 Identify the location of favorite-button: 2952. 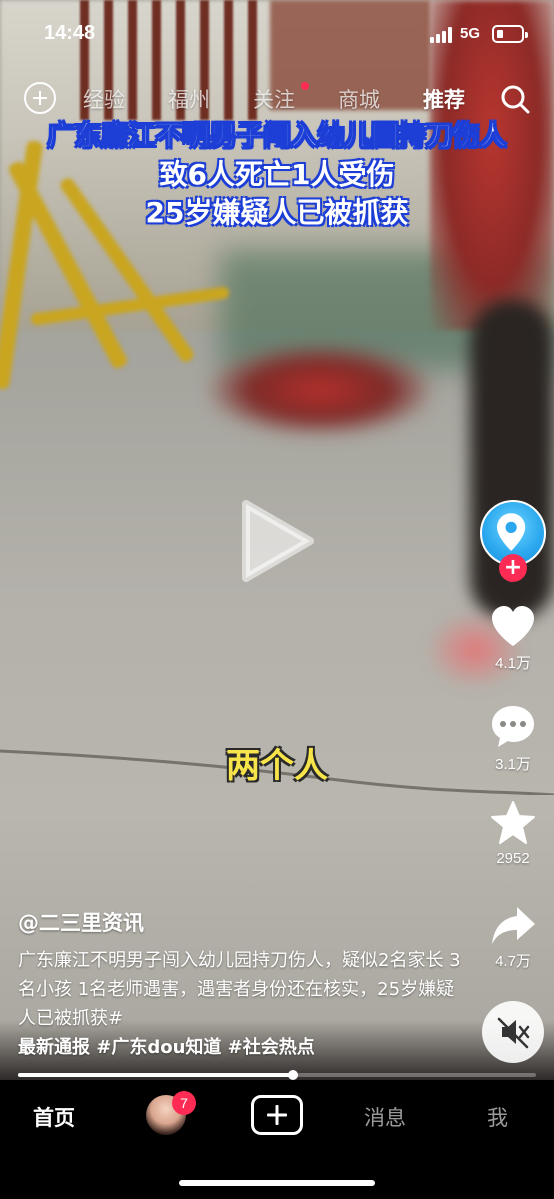
(513, 833).